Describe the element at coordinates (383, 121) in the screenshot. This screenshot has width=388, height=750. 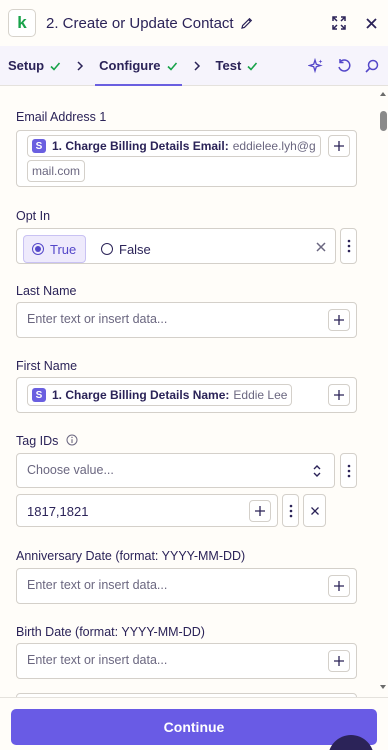
I see `scroll-thumb` at that location.